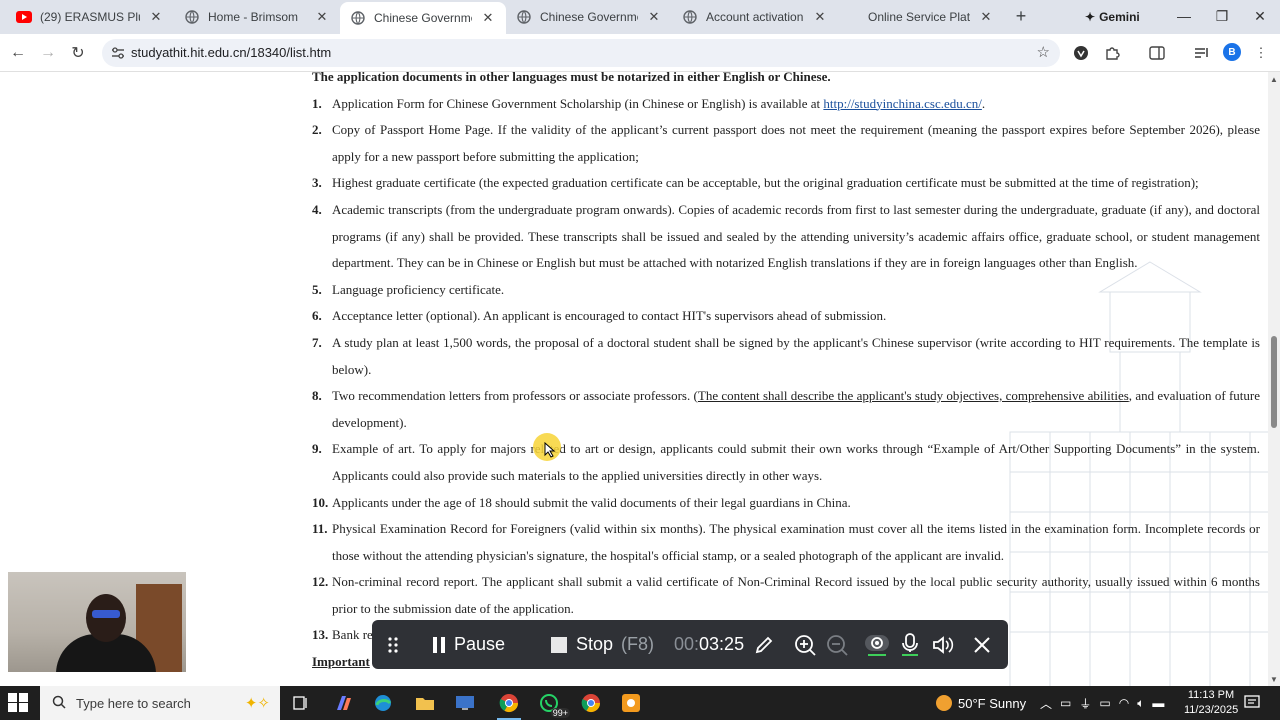  What do you see at coordinates (320, 635) in the screenshot?
I see `item-number: 13.` at bounding box center [320, 635].